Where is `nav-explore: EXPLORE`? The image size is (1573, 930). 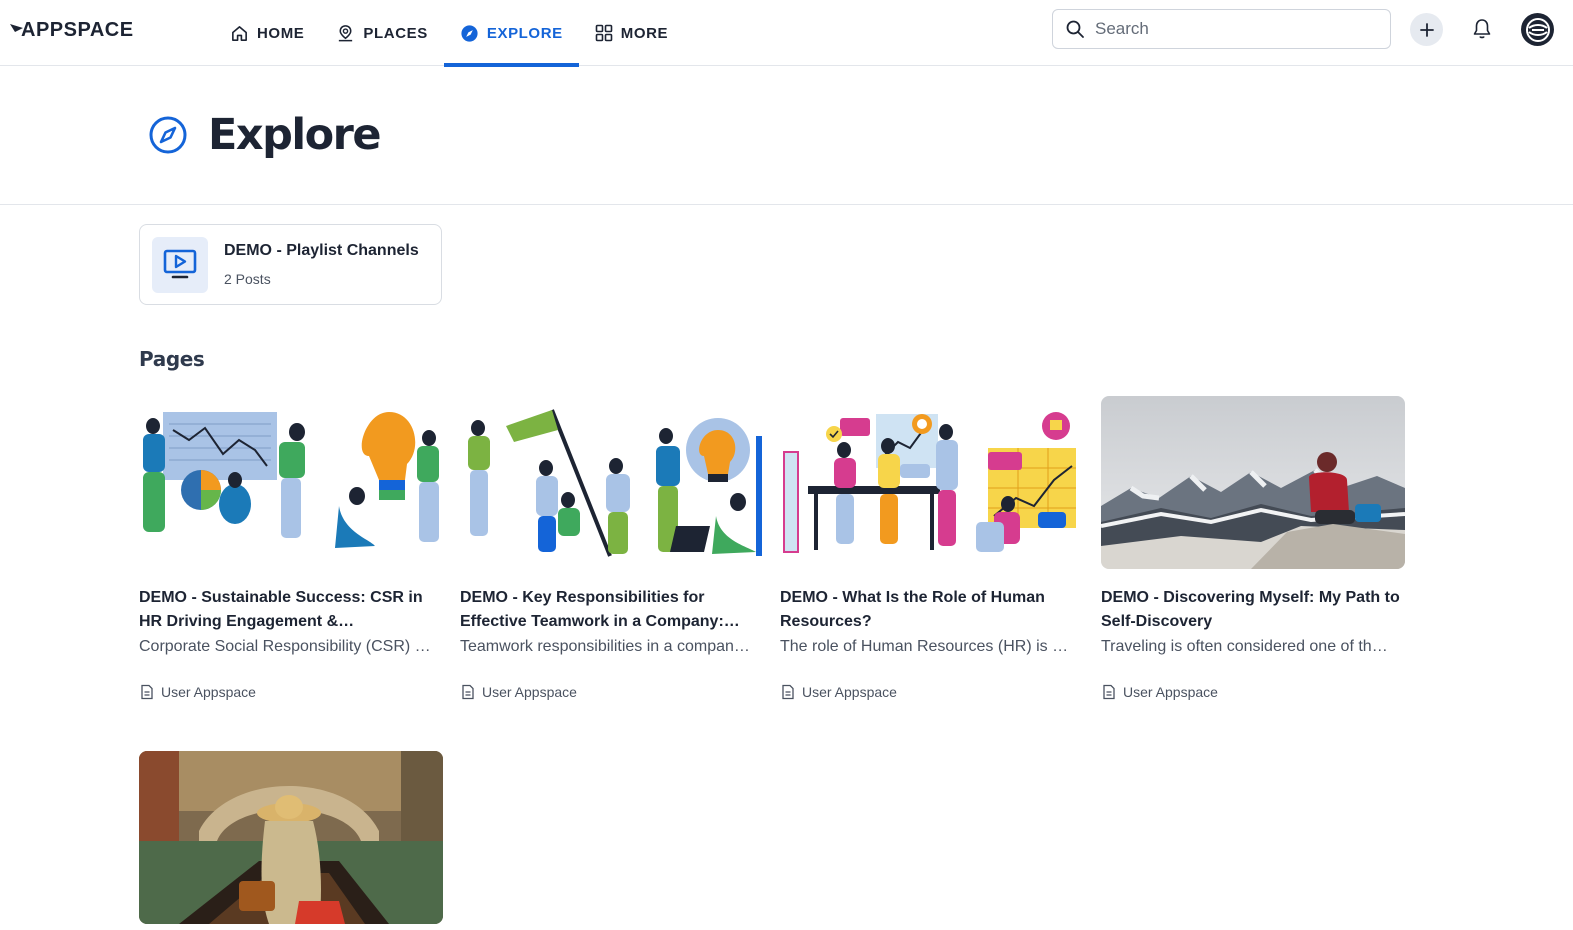
nav-explore: EXPLORE is located at coordinates (511, 33).